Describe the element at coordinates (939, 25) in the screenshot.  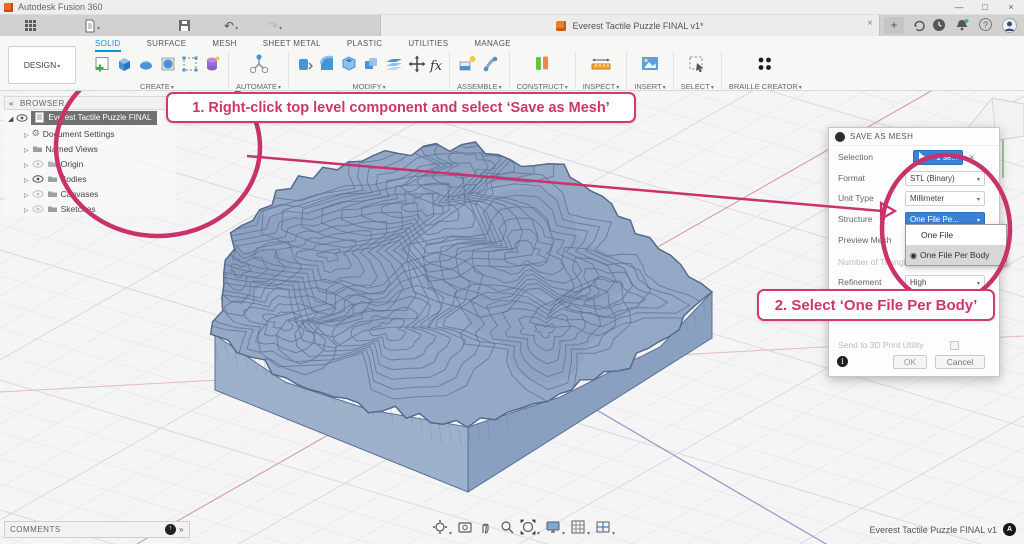
I see `notifications-clock-icon` at that location.